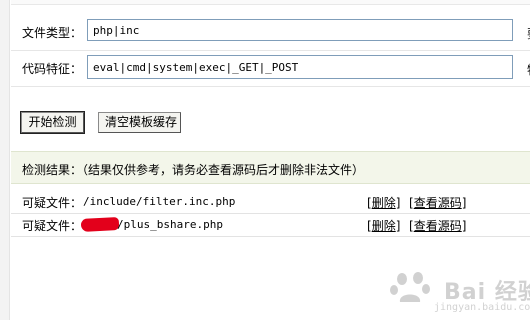  I want to click on top-band, so click(270, 2).